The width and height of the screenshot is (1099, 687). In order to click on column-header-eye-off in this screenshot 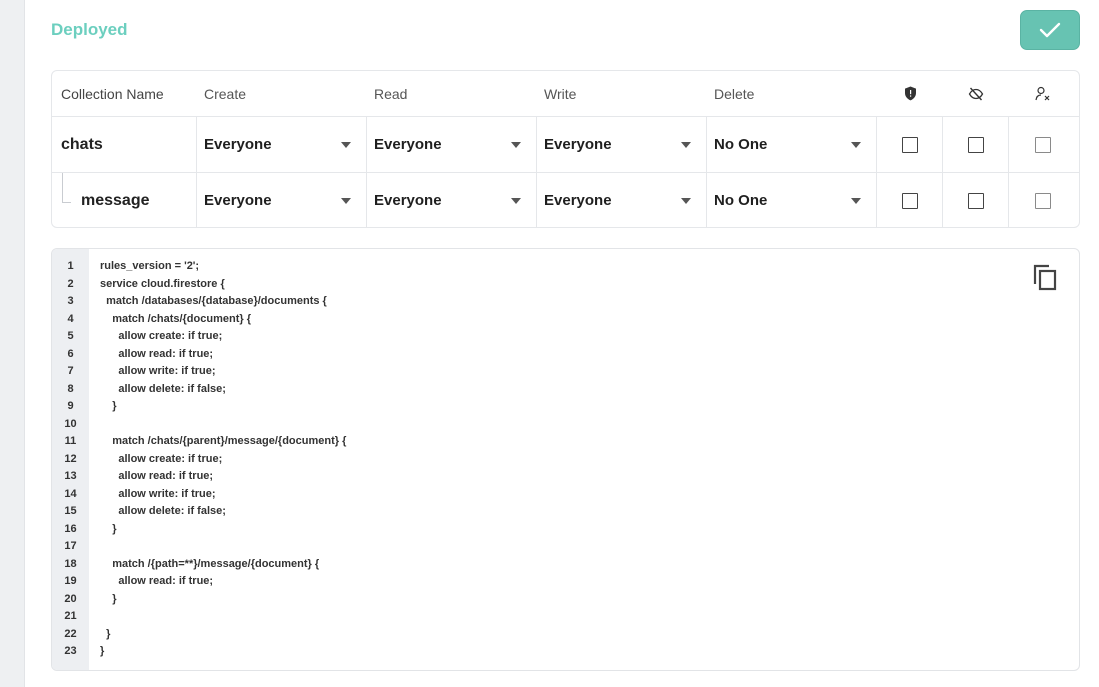, I will do `click(976, 93)`.